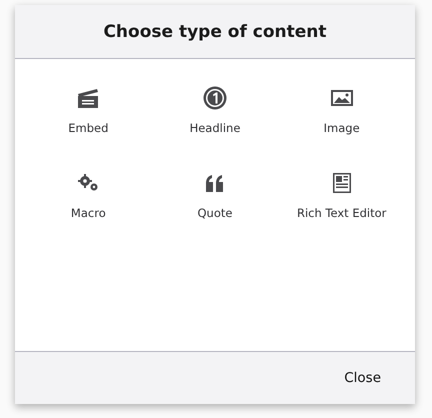  I want to click on content-type-option: Quote, so click(215, 208).